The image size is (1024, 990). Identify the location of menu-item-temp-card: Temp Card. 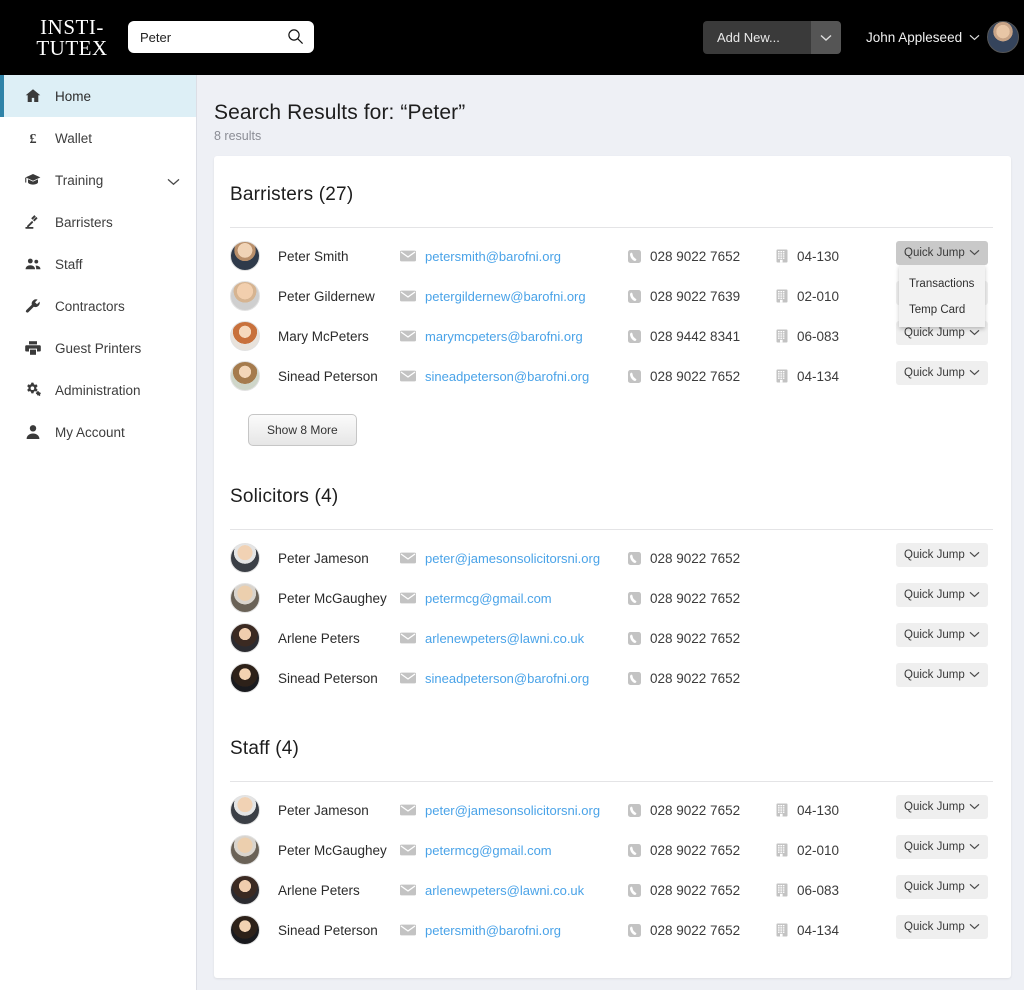
(942, 310).